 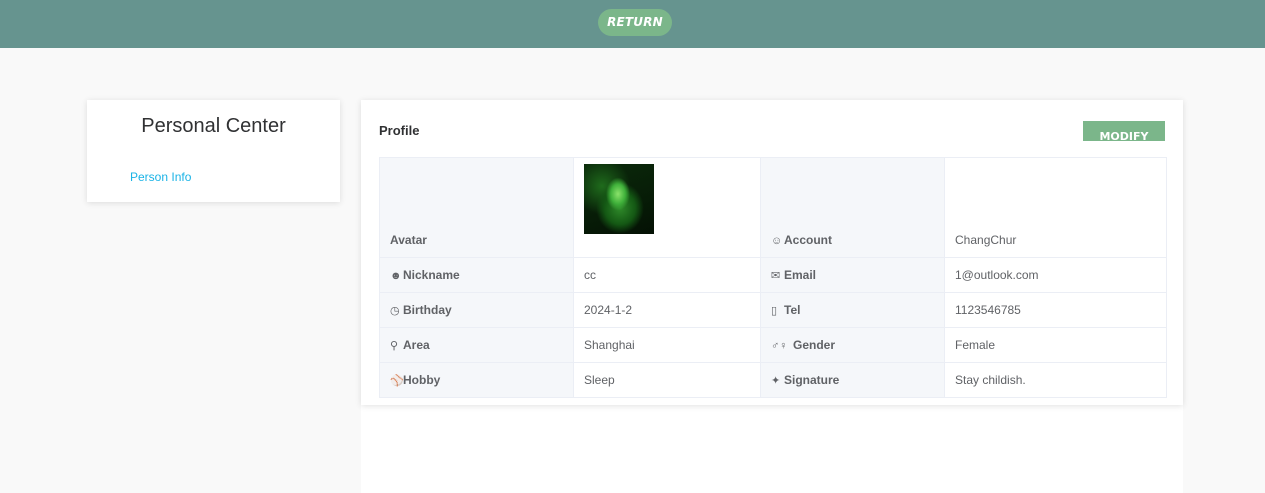 I want to click on email-label-cell: ✉ Email, so click(x=852, y=275).